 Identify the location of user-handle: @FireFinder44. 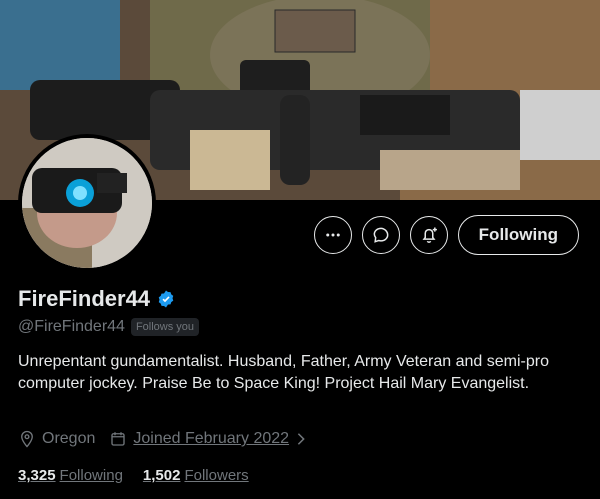
(71, 326).